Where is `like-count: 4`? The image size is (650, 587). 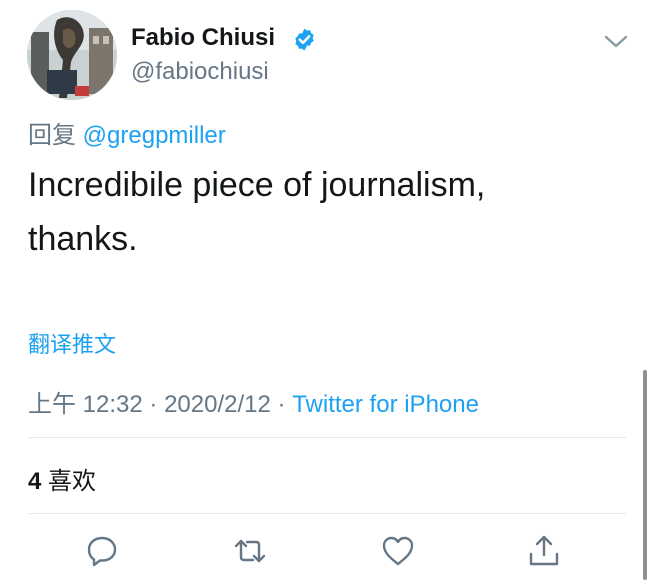
like-count: 4 is located at coordinates (35, 481).